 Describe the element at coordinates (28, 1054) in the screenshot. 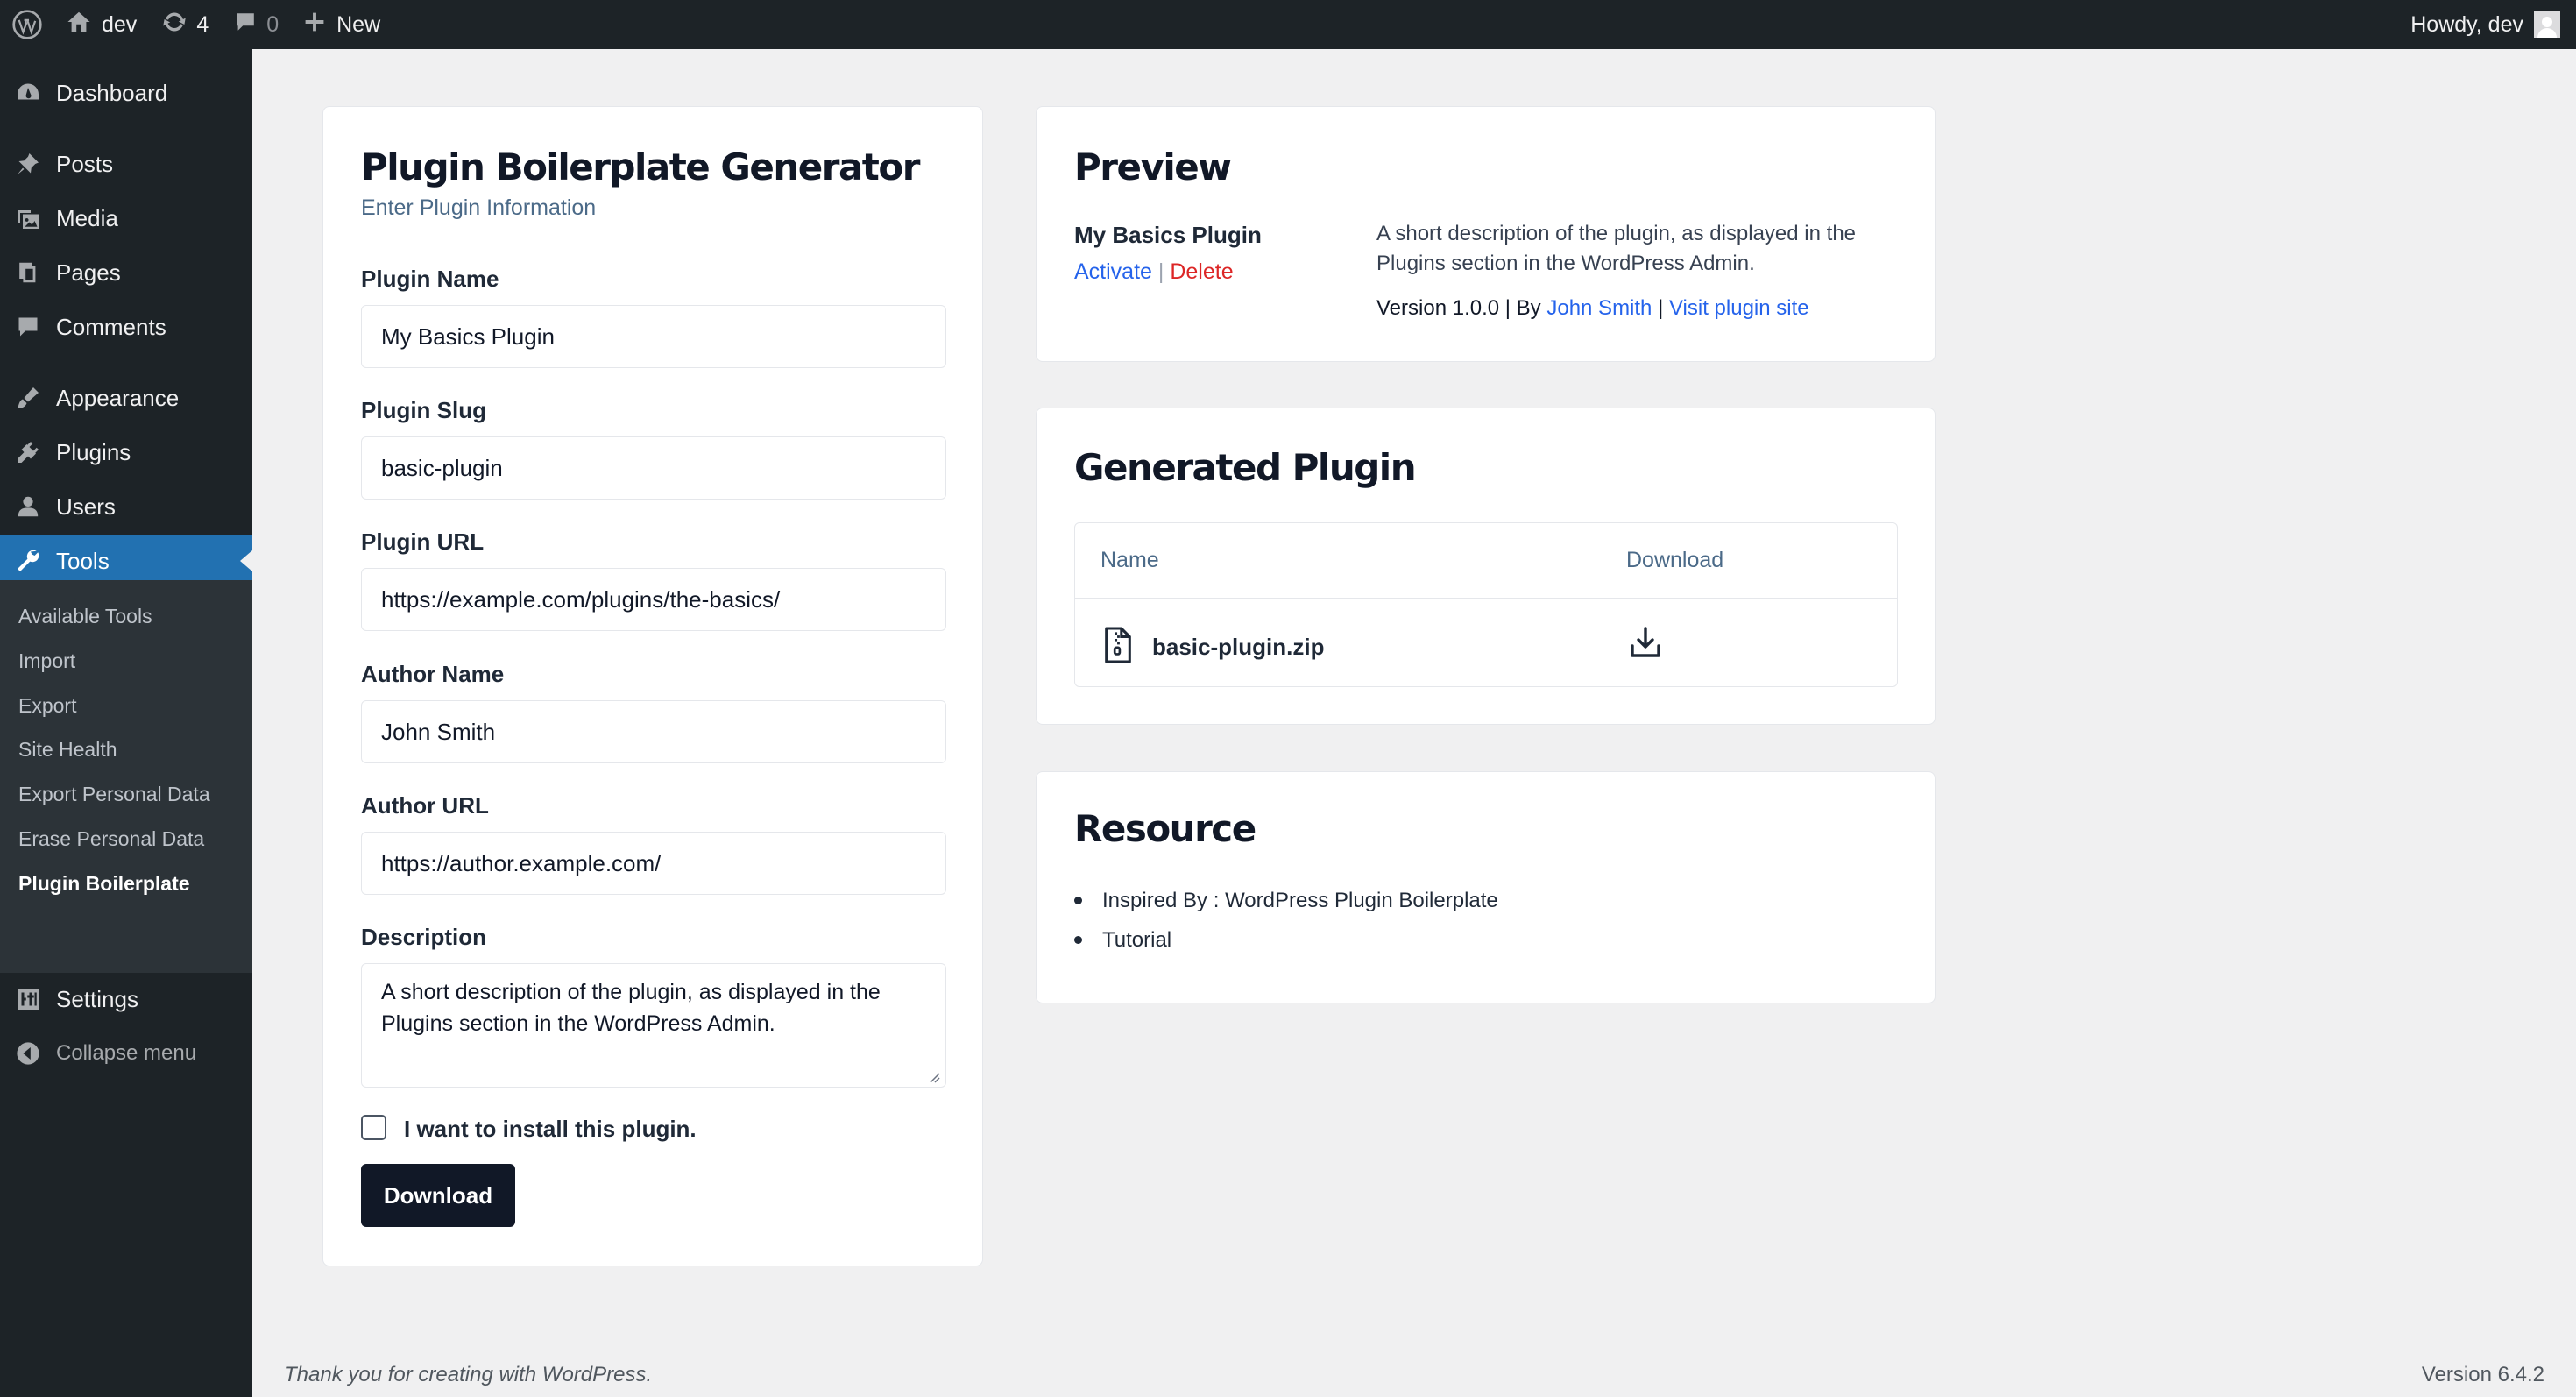

I see `collapse-icon` at that location.